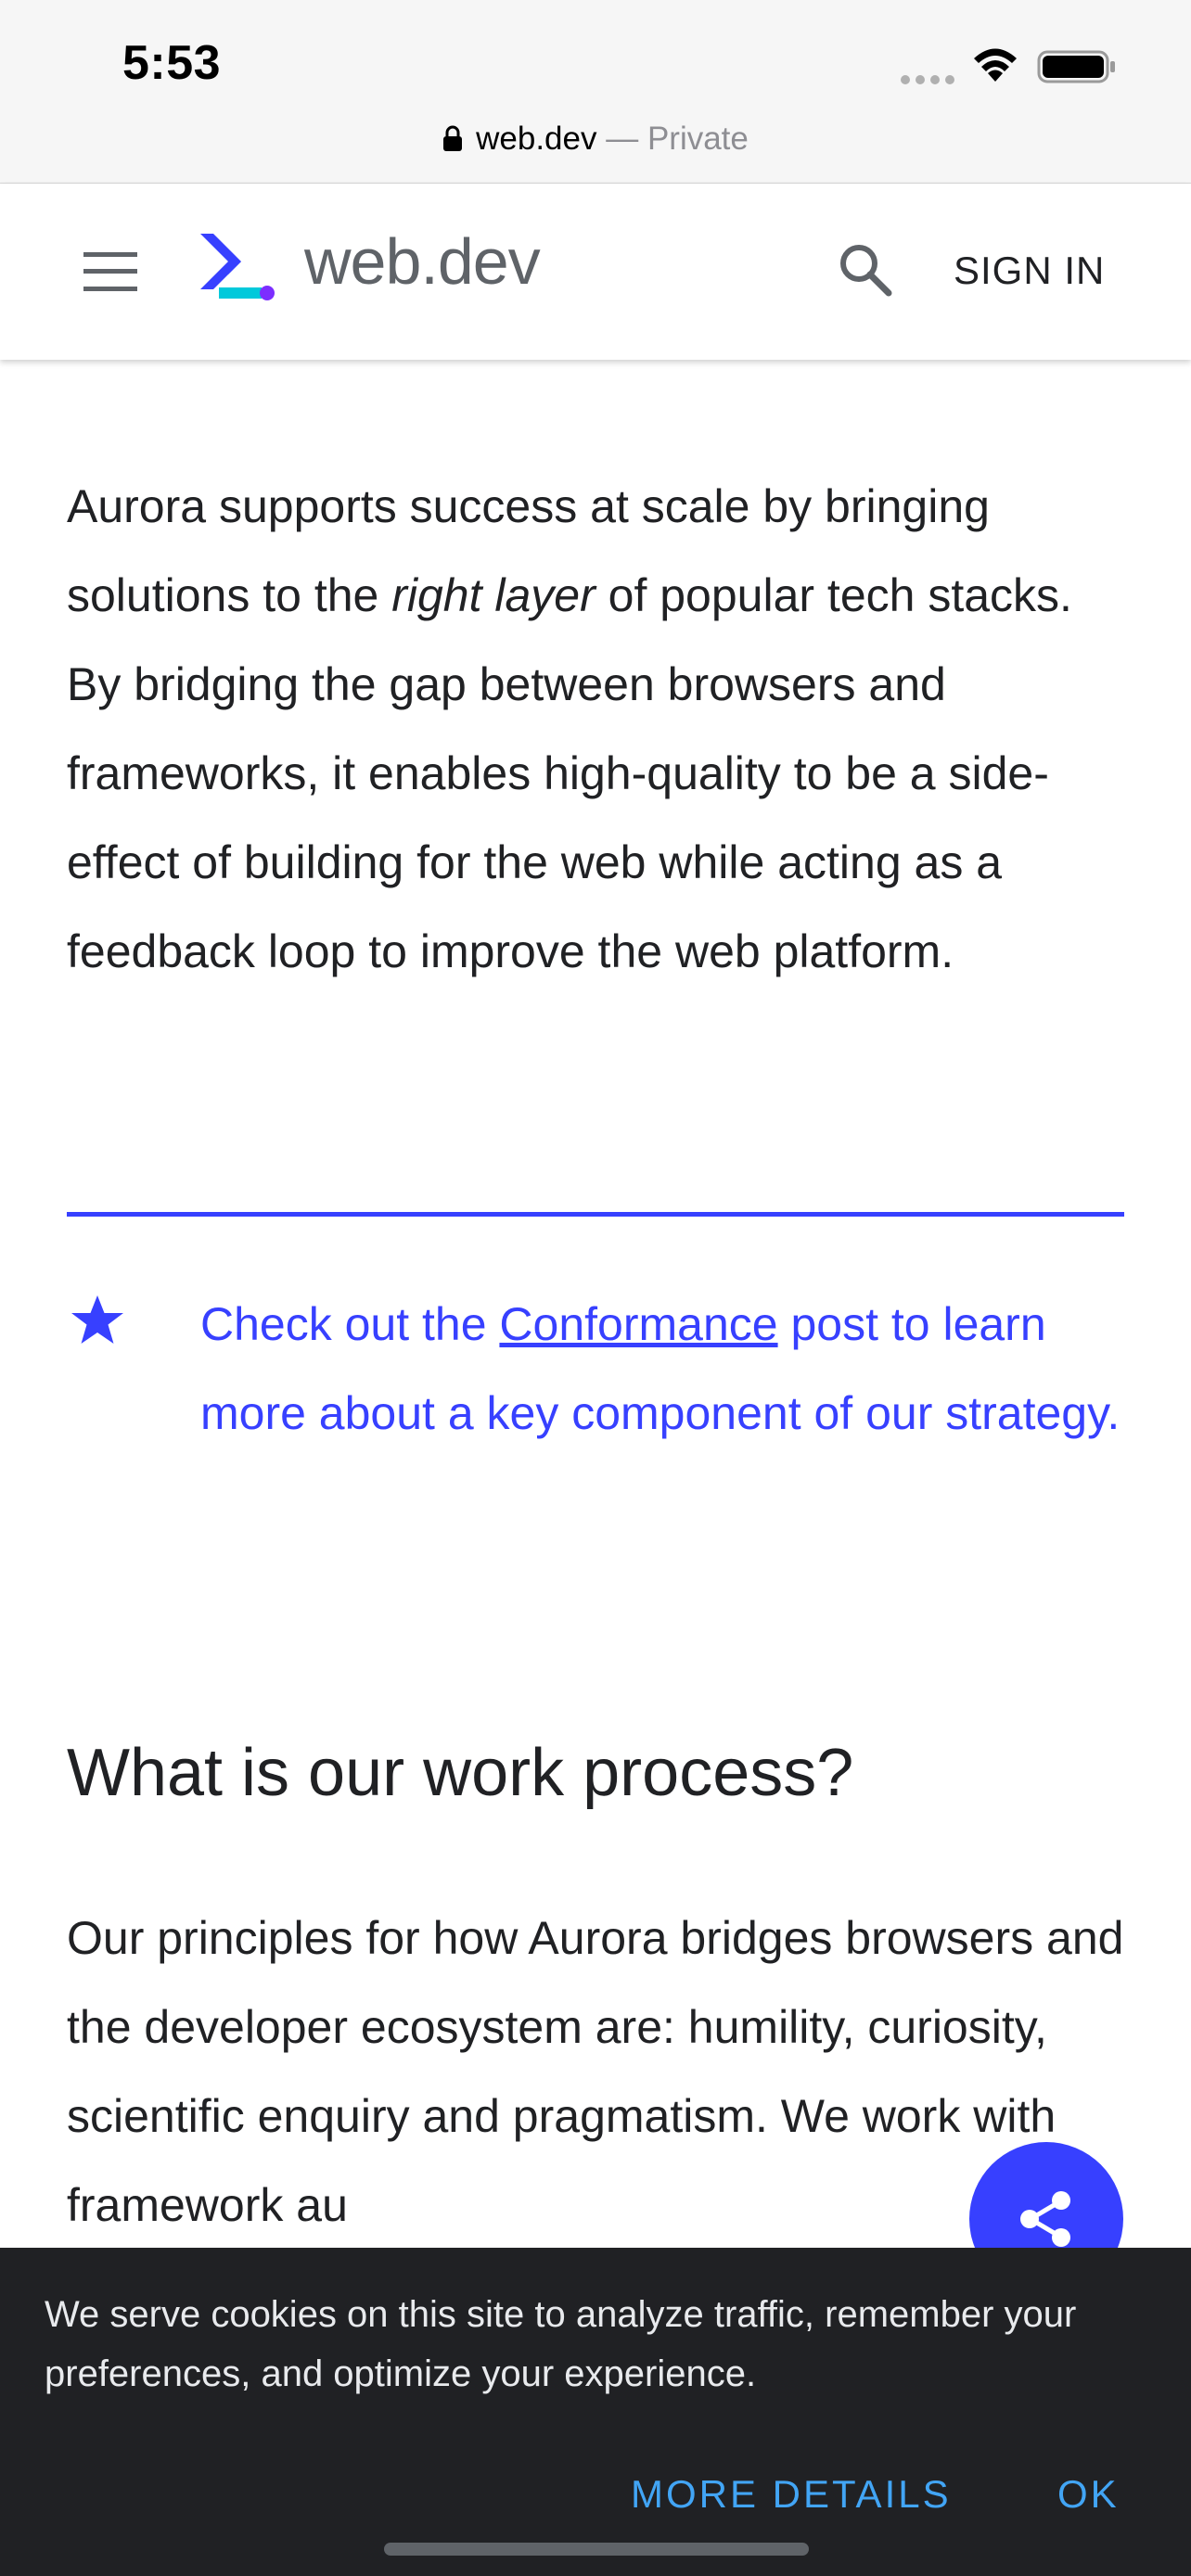 The width and height of the screenshot is (1191, 2576). Describe the element at coordinates (597, 2549) in the screenshot. I see `home-indicator` at that location.